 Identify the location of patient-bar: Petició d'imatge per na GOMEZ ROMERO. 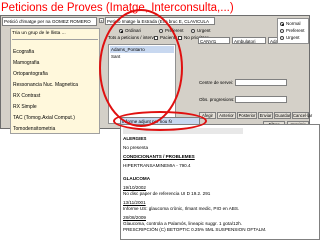
(49, 21).